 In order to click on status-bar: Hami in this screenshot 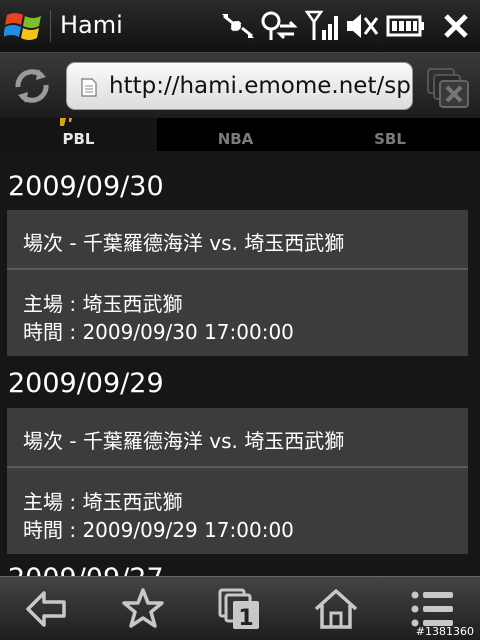, I will do `click(240, 26)`.